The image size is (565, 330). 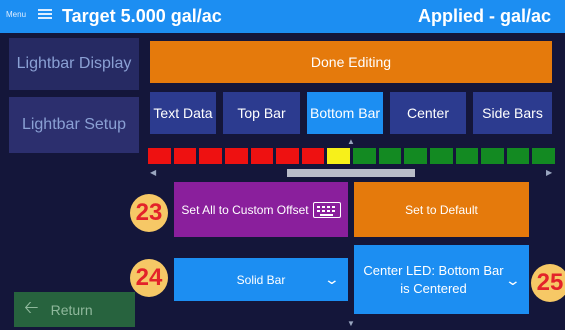 I want to click on return-label: Return, so click(x=71, y=309).